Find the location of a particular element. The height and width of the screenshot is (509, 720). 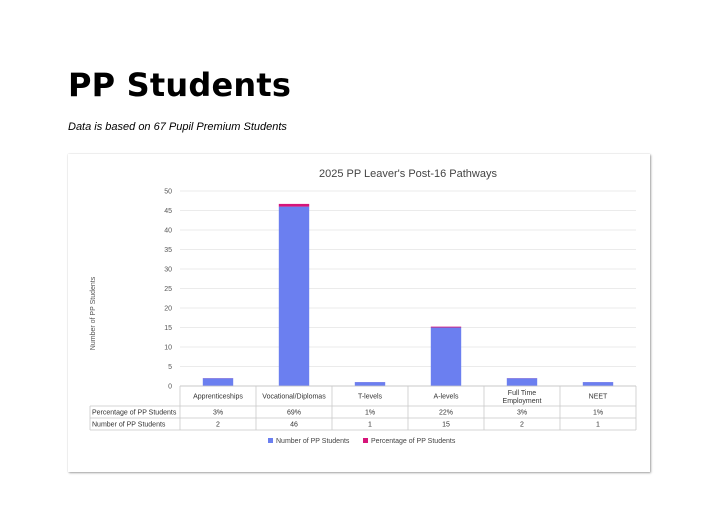

y-tick-label: 45 is located at coordinates (168, 211).